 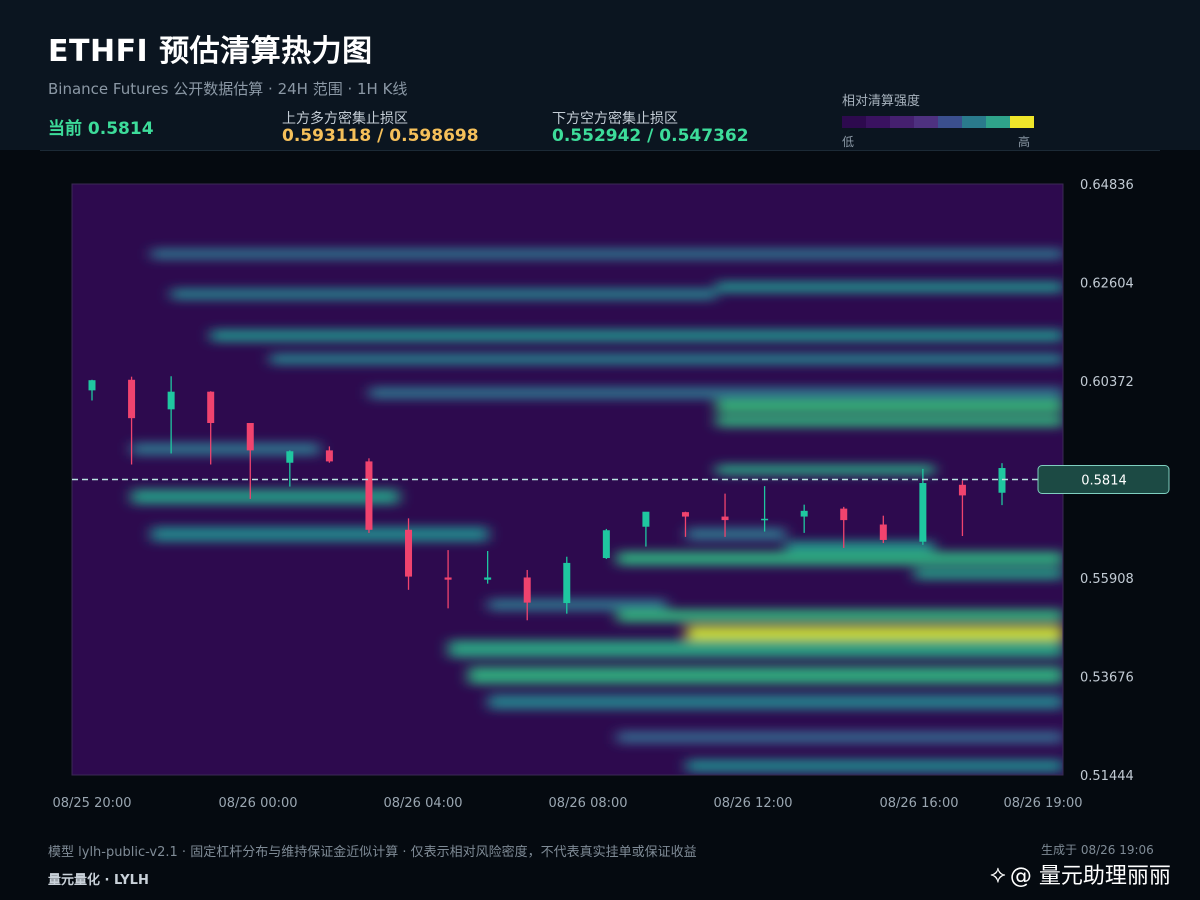 What do you see at coordinates (91, 803) in the screenshot?
I see `x-tick-label-0: 08/25 20:00` at bounding box center [91, 803].